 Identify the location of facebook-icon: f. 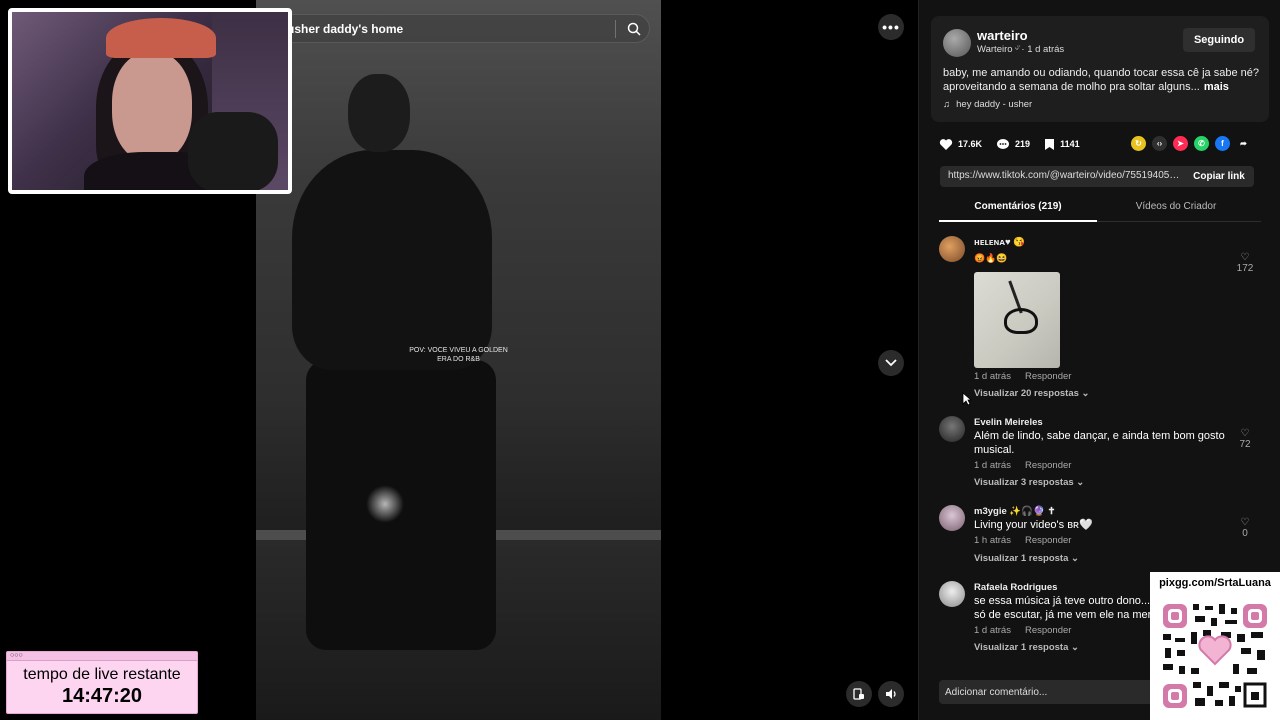
(1222, 143).